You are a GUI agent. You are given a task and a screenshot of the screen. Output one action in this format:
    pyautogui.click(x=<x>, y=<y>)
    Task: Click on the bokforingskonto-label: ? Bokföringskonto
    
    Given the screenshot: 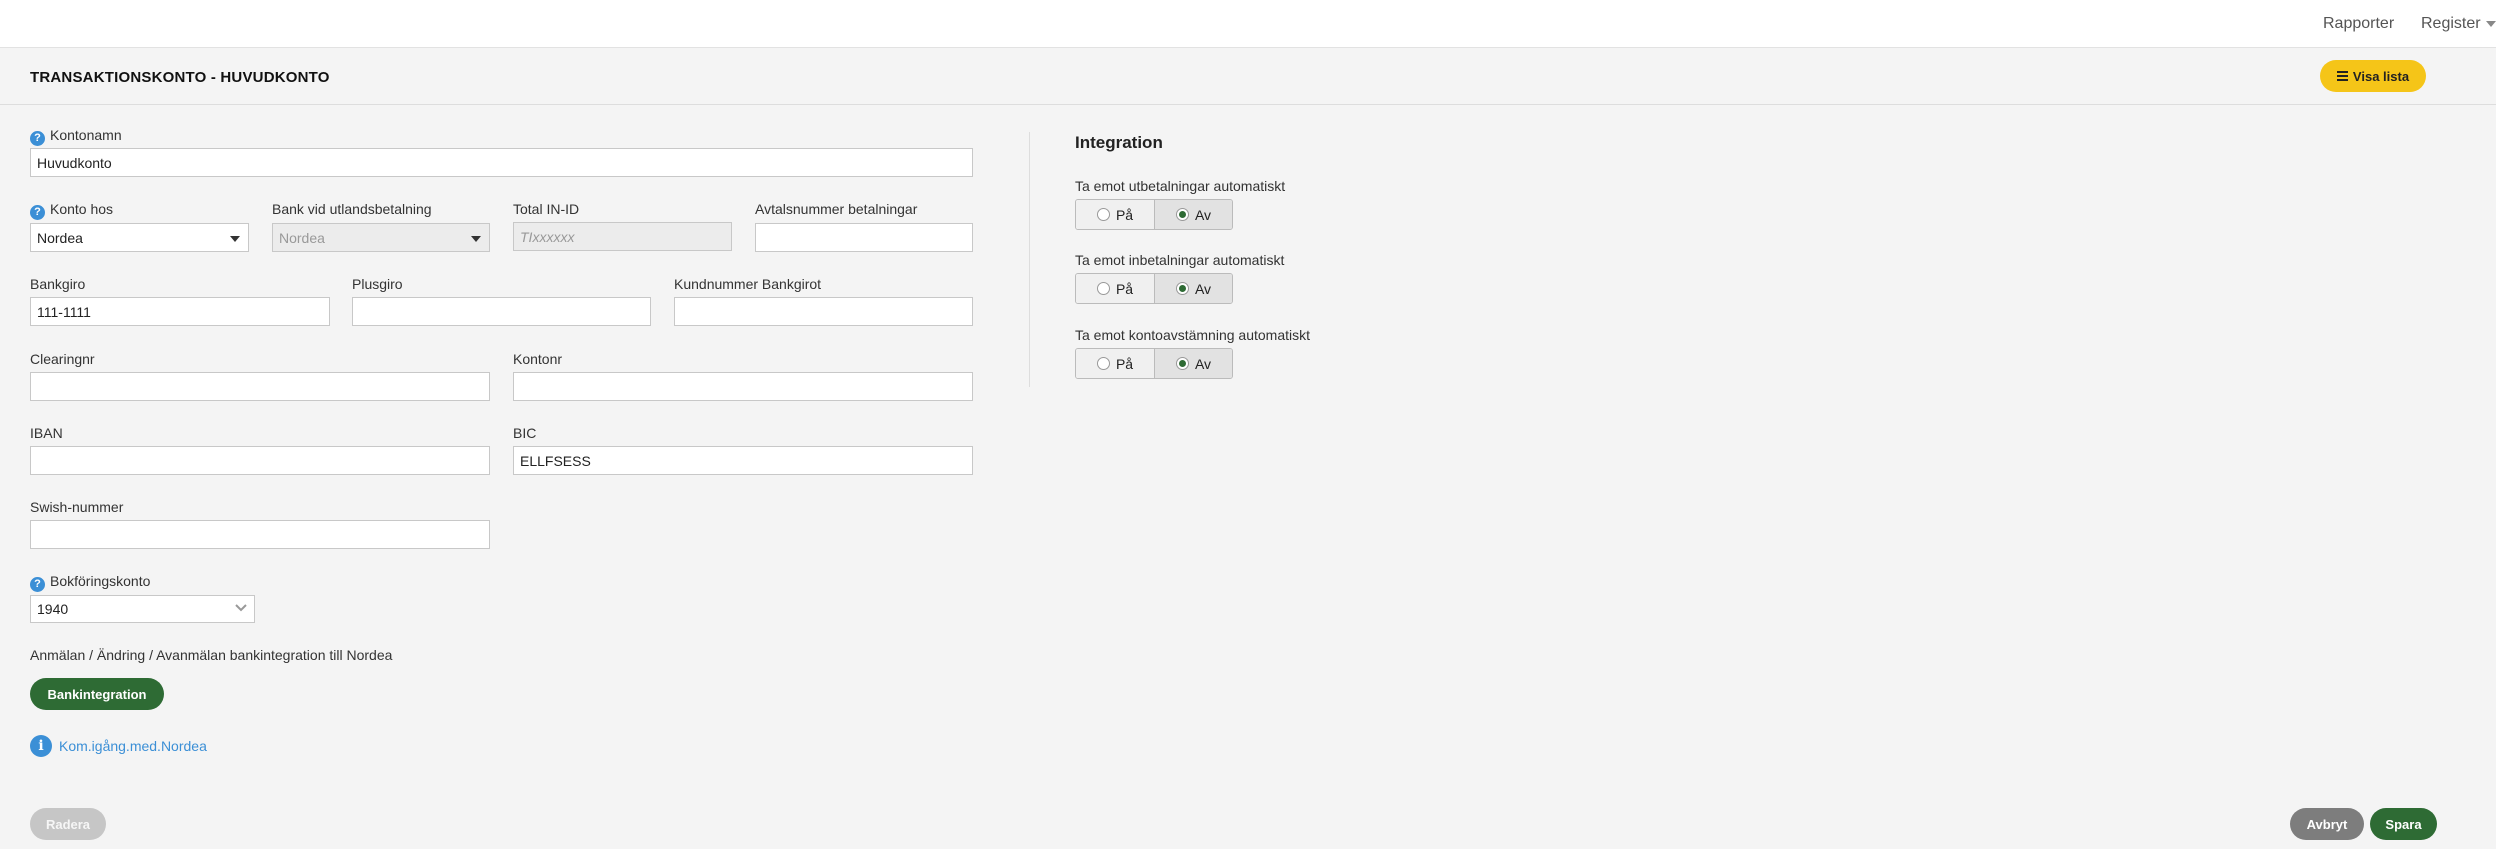 What is the action you would take?
    pyautogui.click(x=90, y=582)
    